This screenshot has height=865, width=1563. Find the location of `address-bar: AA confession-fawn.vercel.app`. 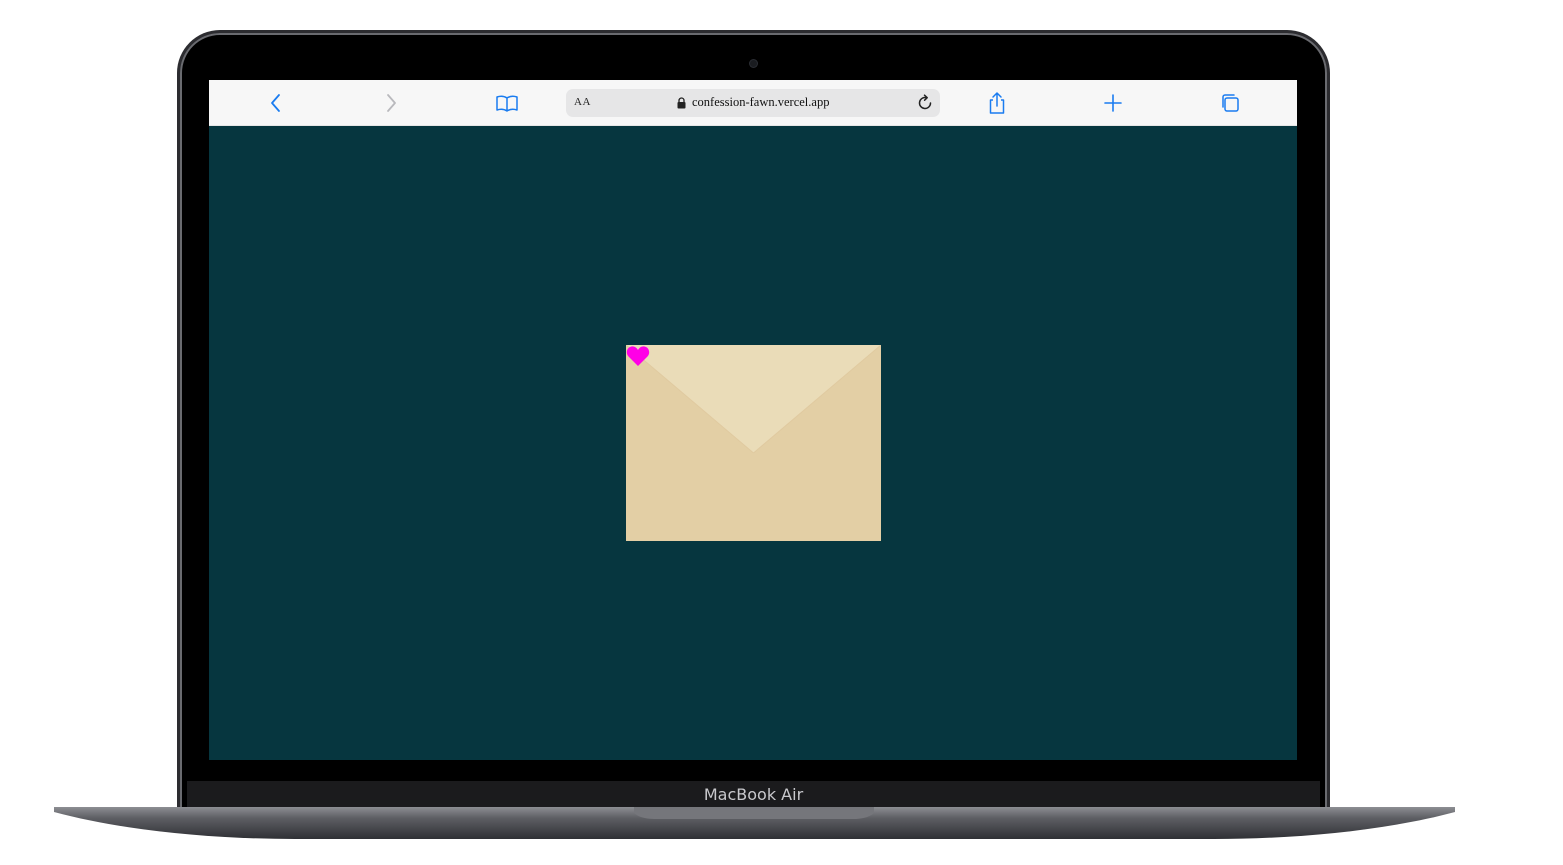

address-bar: AA confession-fawn.vercel.app is located at coordinates (753, 103).